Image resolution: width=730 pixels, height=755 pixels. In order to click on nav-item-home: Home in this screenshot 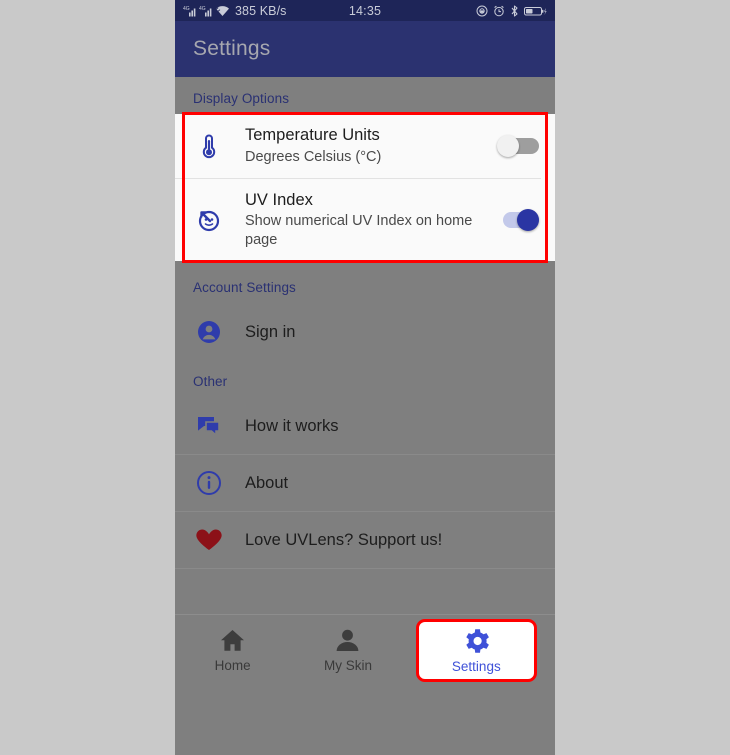, I will do `click(232, 650)`.